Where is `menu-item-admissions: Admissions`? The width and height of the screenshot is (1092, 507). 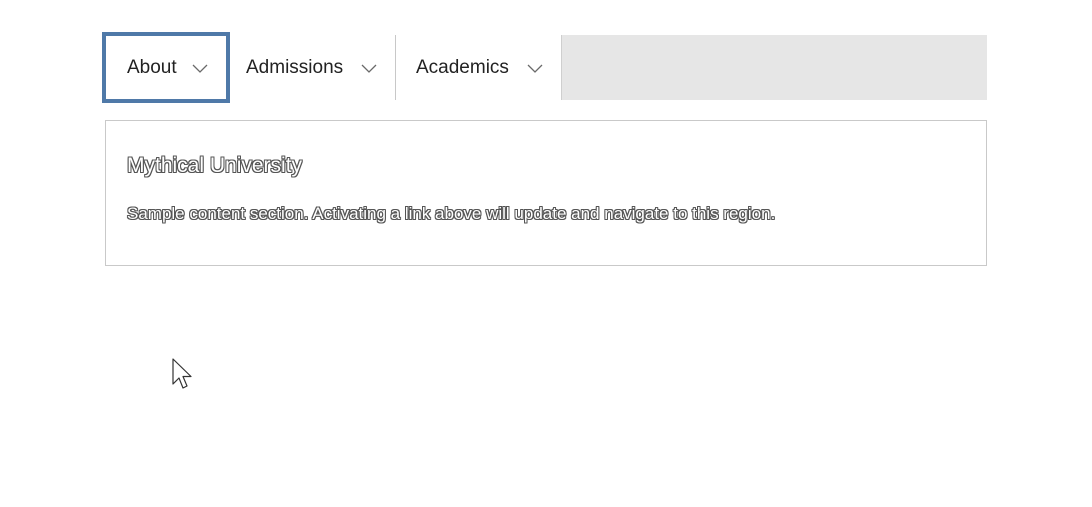 menu-item-admissions: Admissions is located at coordinates (313, 67).